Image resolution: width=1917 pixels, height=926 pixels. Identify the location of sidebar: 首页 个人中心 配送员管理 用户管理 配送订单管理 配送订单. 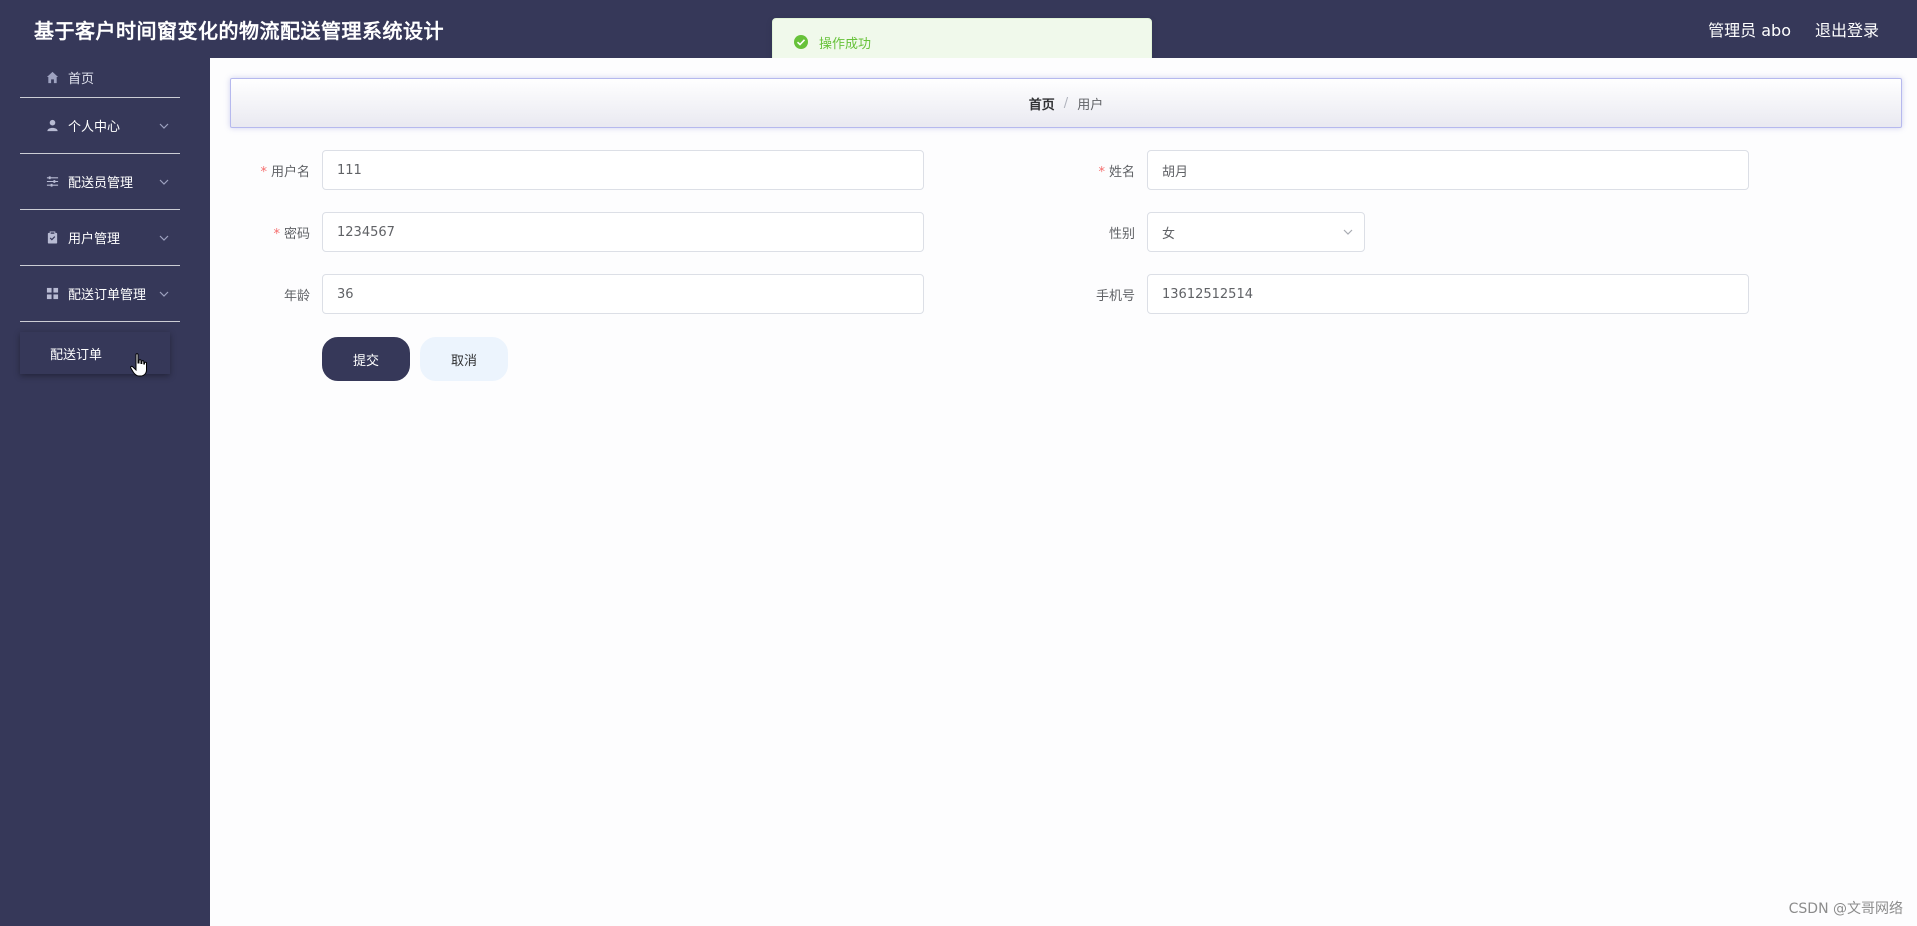
(105, 492).